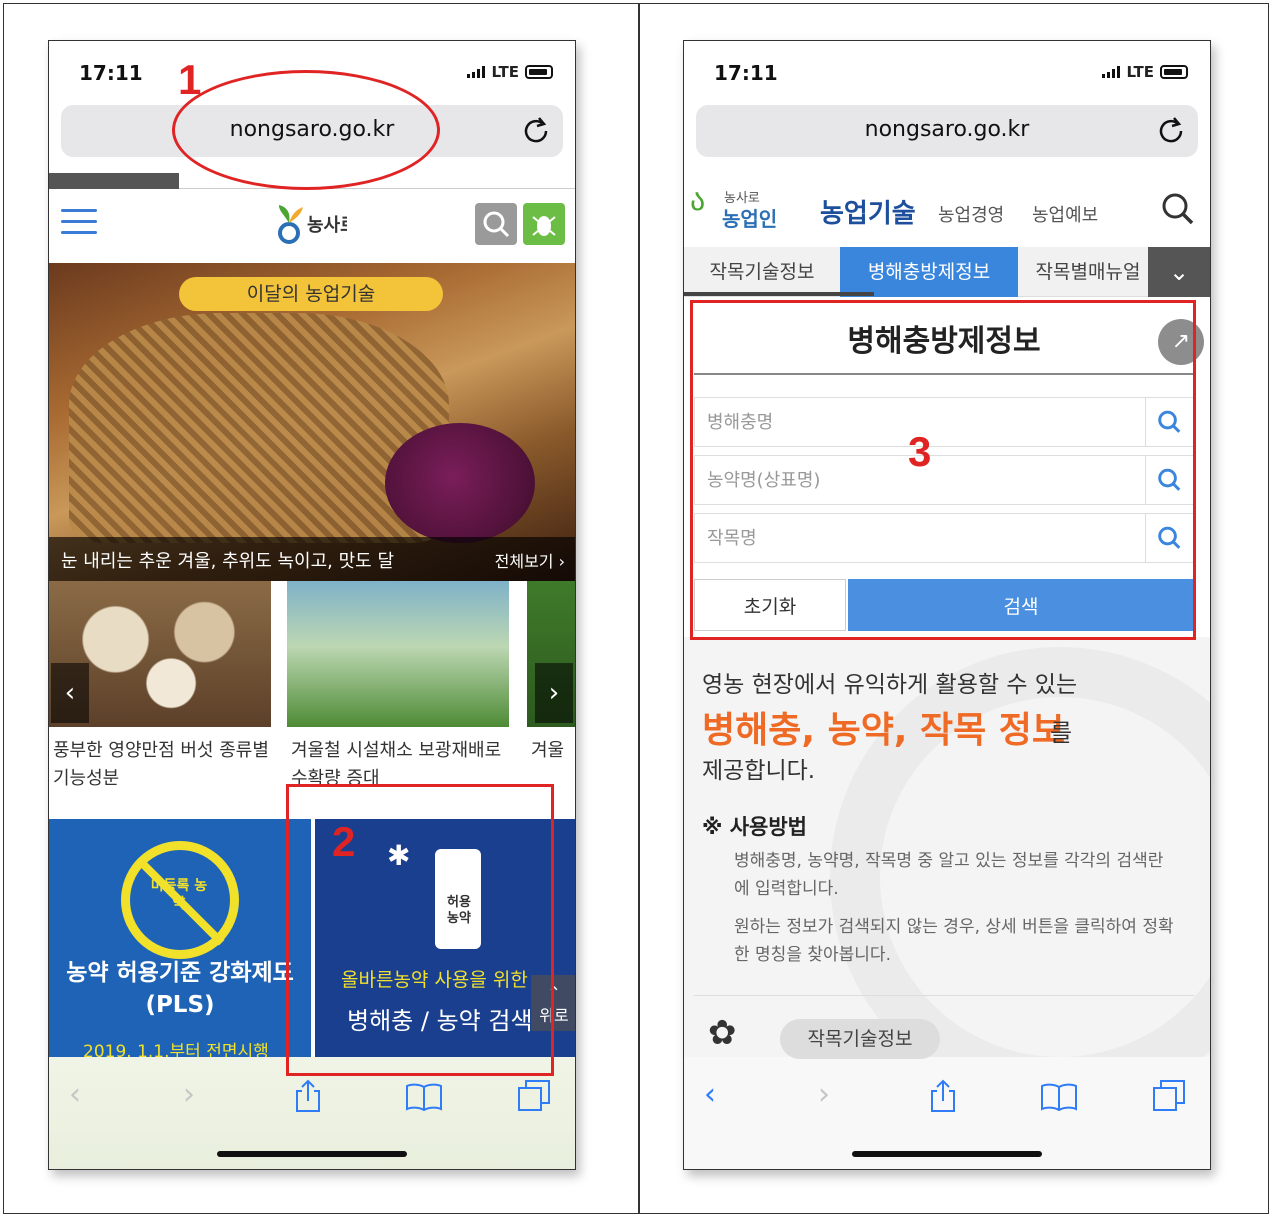 This screenshot has height=1217, width=1272. What do you see at coordinates (929, 272) in the screenshot?
I see `tab-pest-control: 병해충방제정보` at bounding box center [929, 272].